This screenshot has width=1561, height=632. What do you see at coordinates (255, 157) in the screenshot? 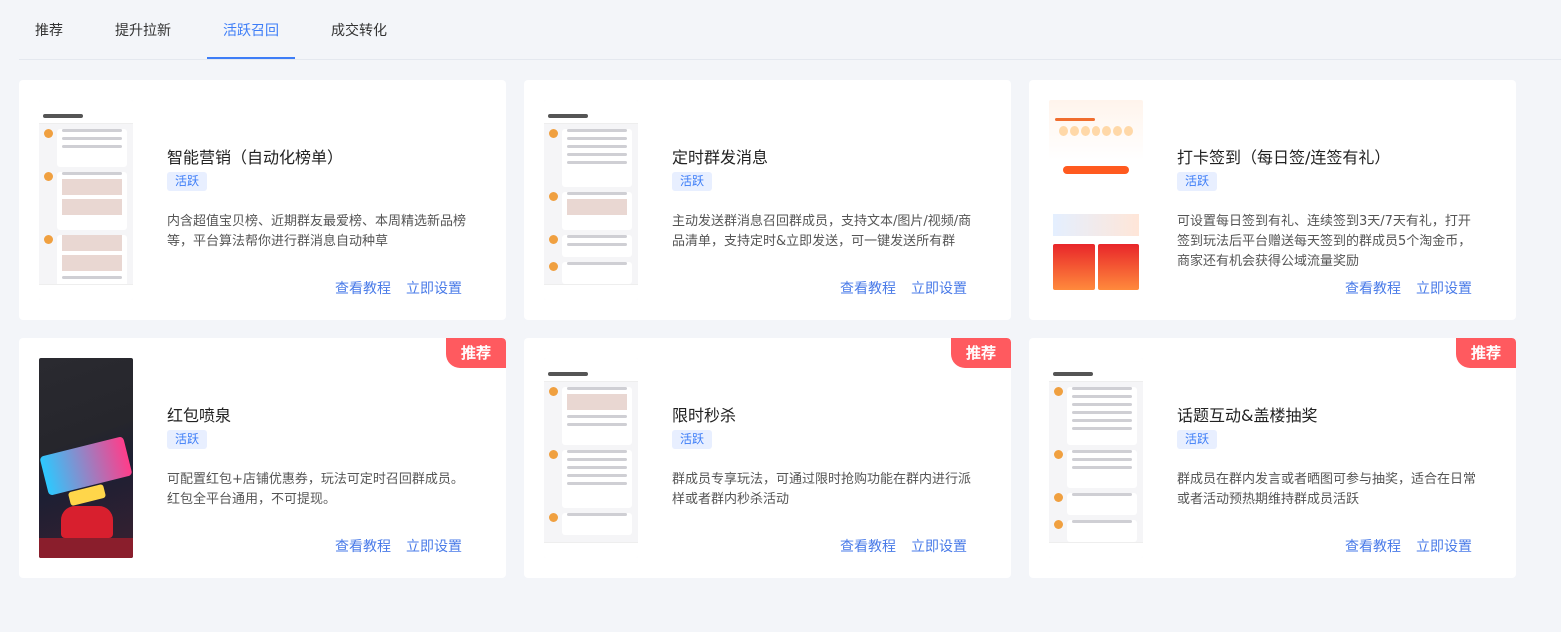
I see `card-title: 智能营销（自动化榜单）` at bounding box center [255, 157].